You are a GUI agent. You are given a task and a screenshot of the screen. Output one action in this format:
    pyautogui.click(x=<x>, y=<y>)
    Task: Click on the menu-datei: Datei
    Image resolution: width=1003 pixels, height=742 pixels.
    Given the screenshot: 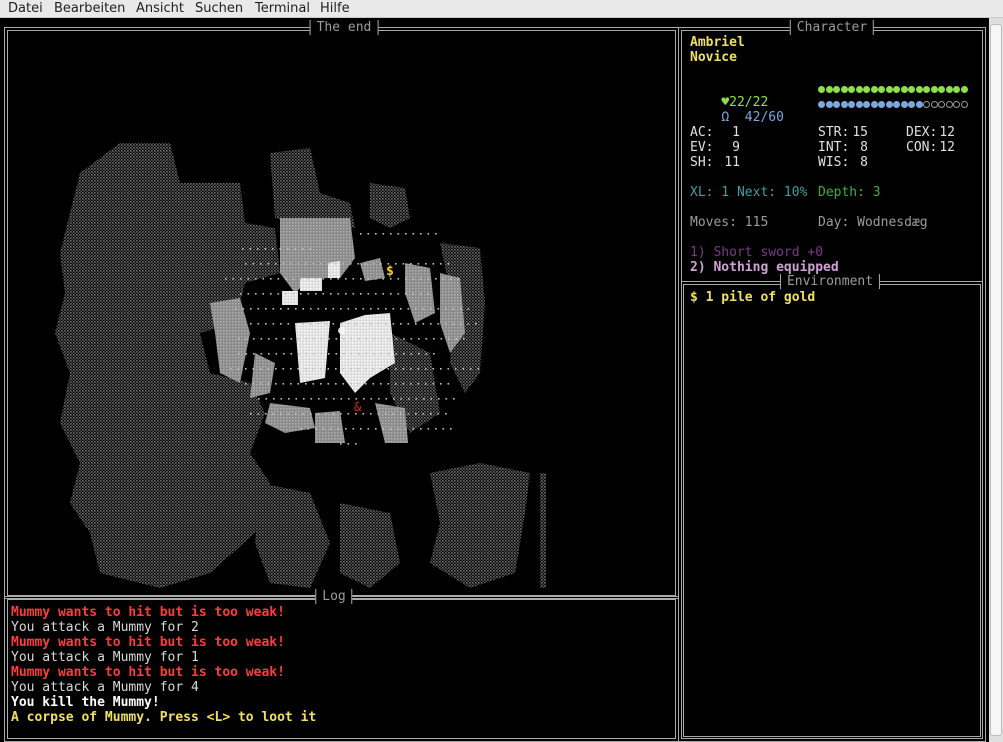 What is the action you would take?
    pyautogui.click(x=25, y=8)
    